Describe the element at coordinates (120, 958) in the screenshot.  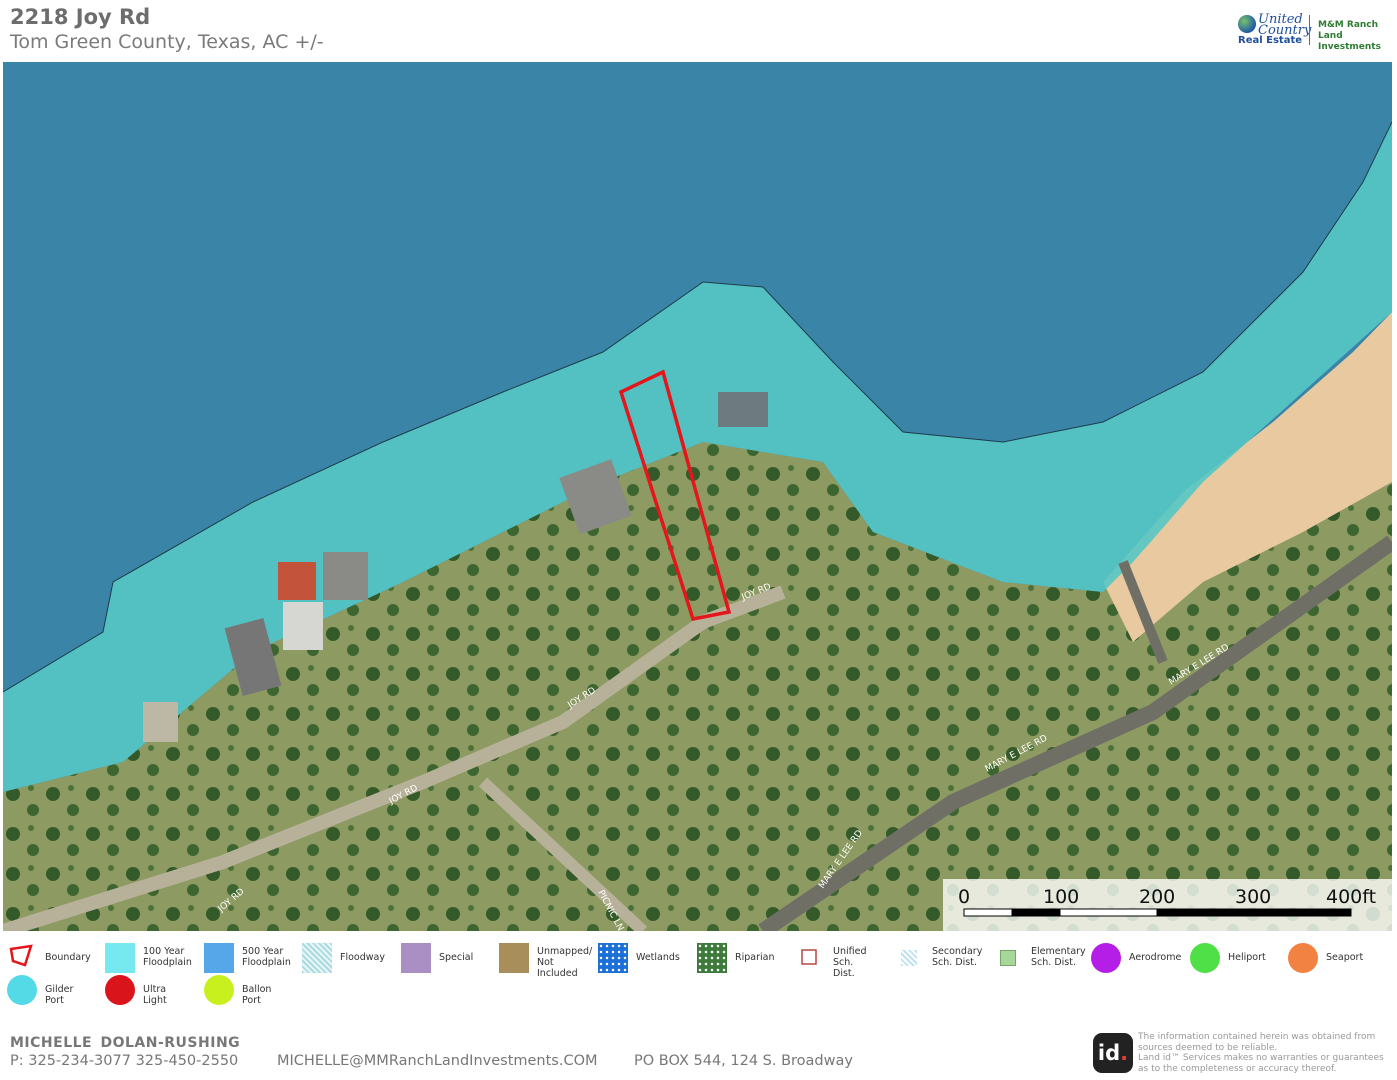
I see `floodplain-100-swatch` at that location.